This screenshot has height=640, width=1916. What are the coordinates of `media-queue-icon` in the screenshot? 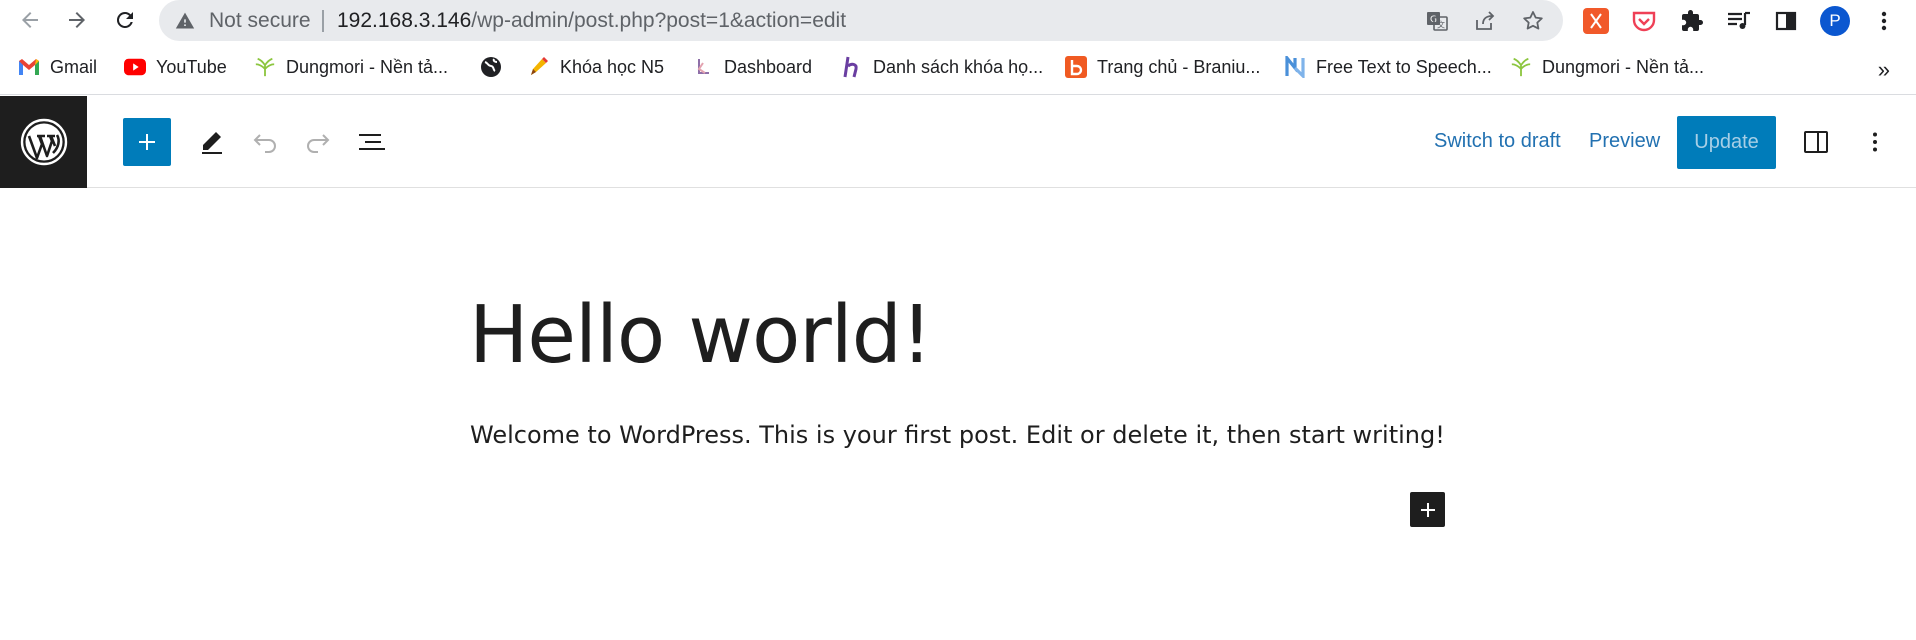 It's located at (1739, 20).